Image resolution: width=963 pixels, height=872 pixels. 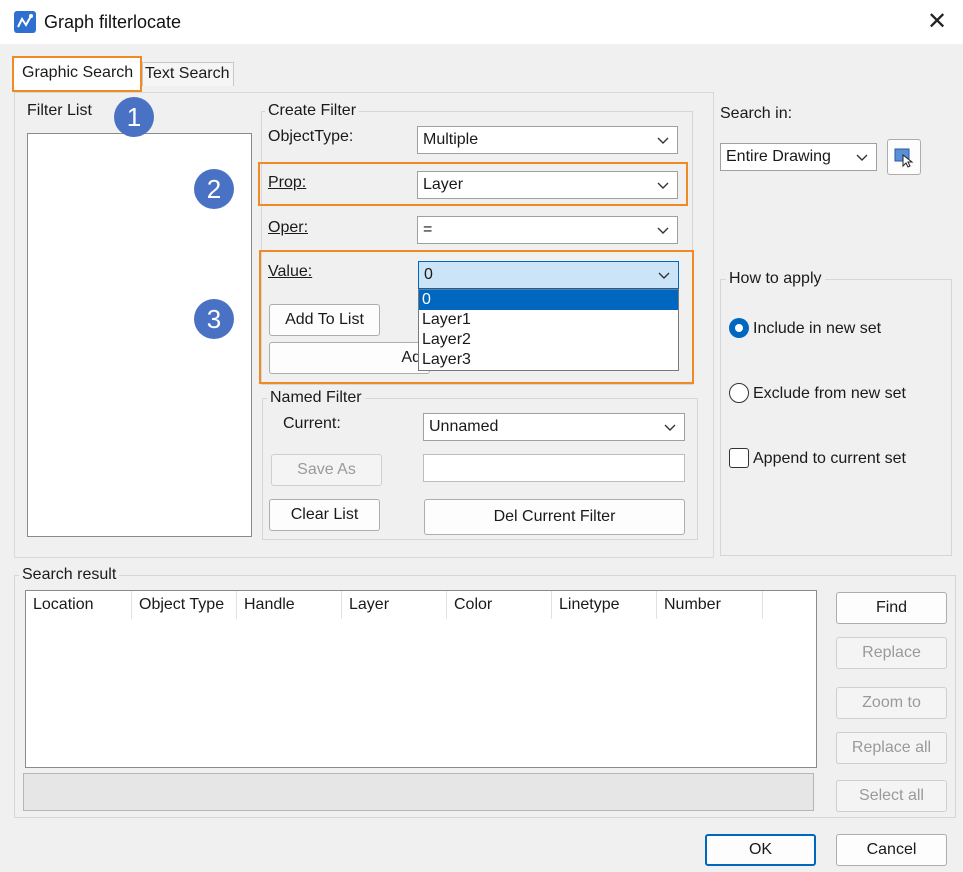 I want to click on graph-filter-app-icon, so click(x=25, y=22).